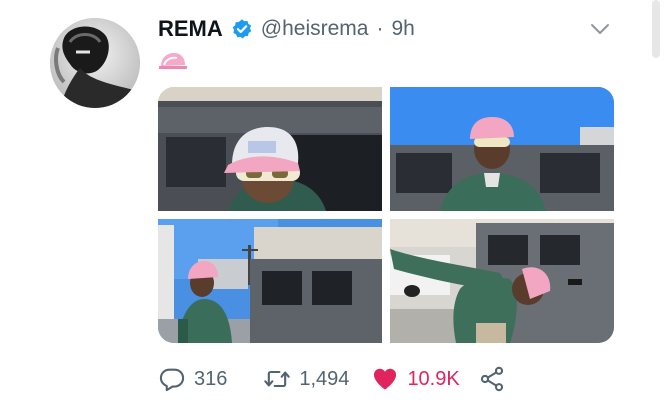 The height and width of the screenshot is (407, 664). Describe the element at coordinates (656, 29) in the screenshot. I see `scrollbar` at that location.